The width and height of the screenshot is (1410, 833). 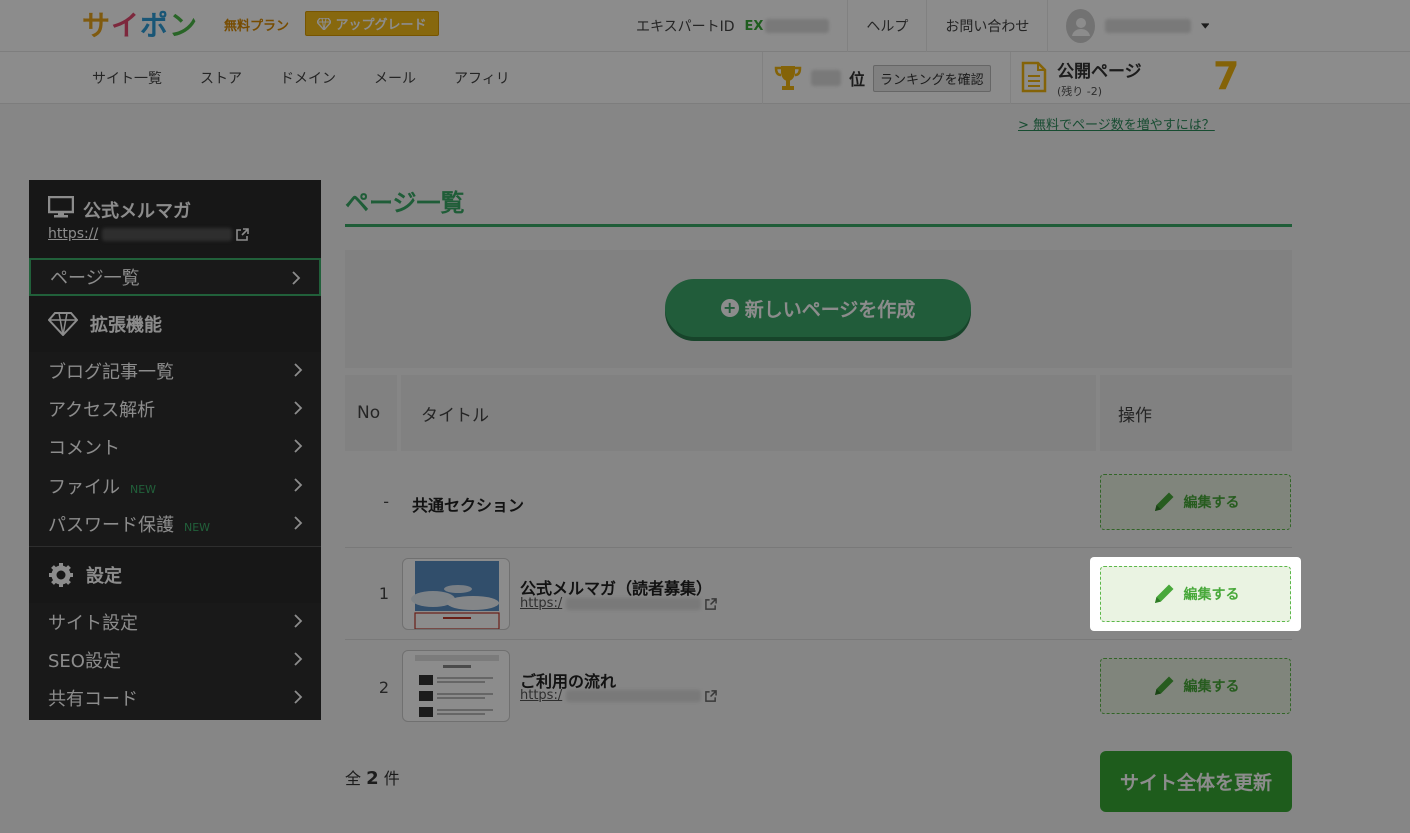 What do you see at coordinates (1163, 593) in the screenshot?
I see `pencil-icon` at bounding box center [1163, 593].